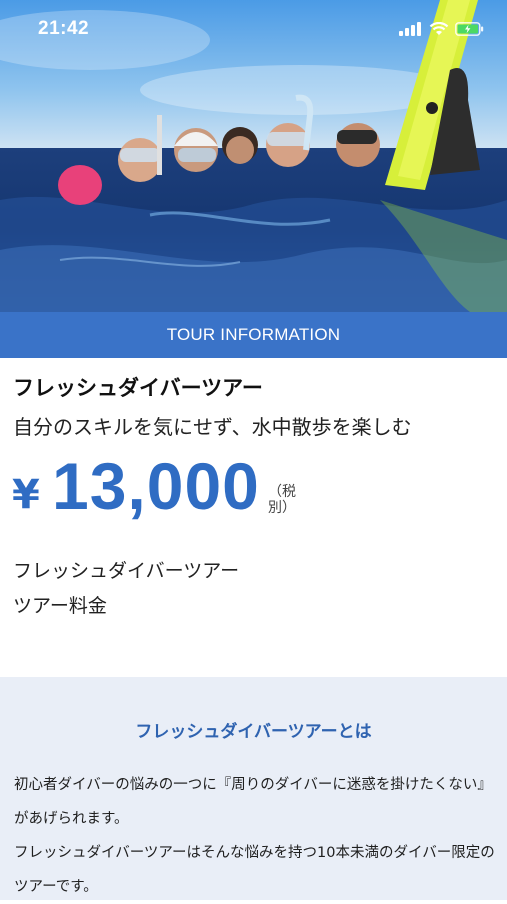  I want to click on plan-name: フレッシュダイバーツアー, so click(126, 571).